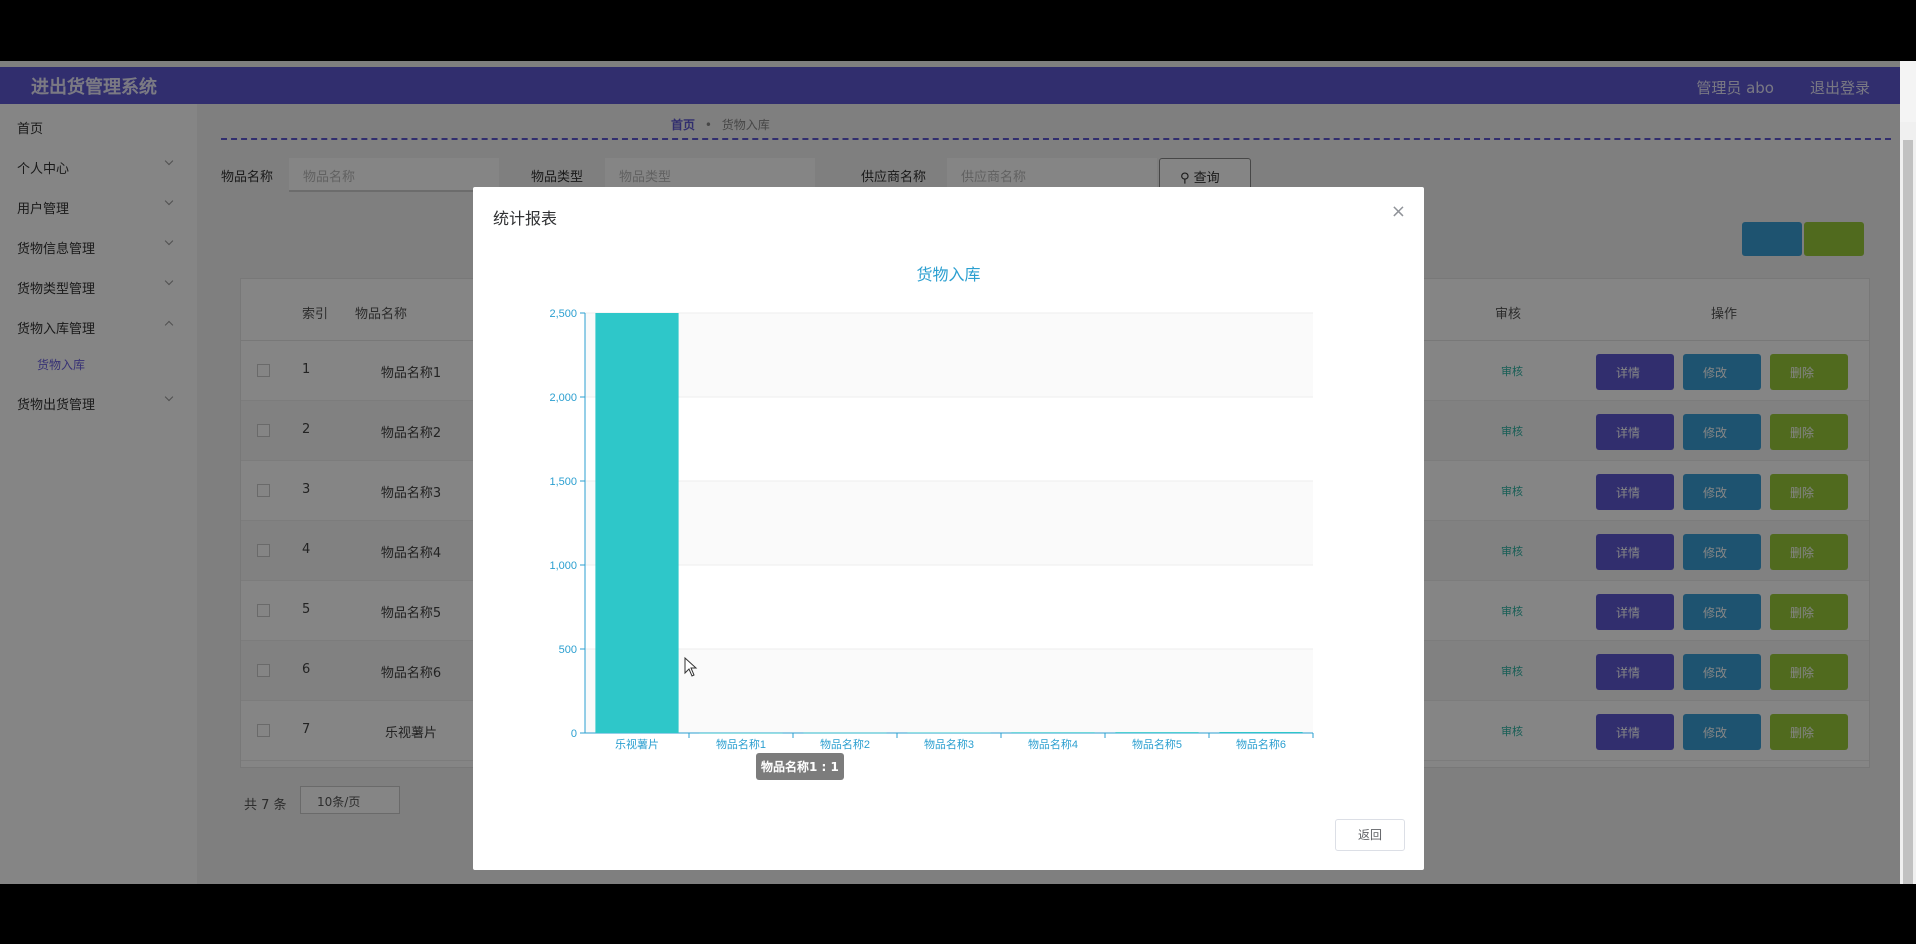  I want to click on y-tick-label: 1,000, so click(563, 566).